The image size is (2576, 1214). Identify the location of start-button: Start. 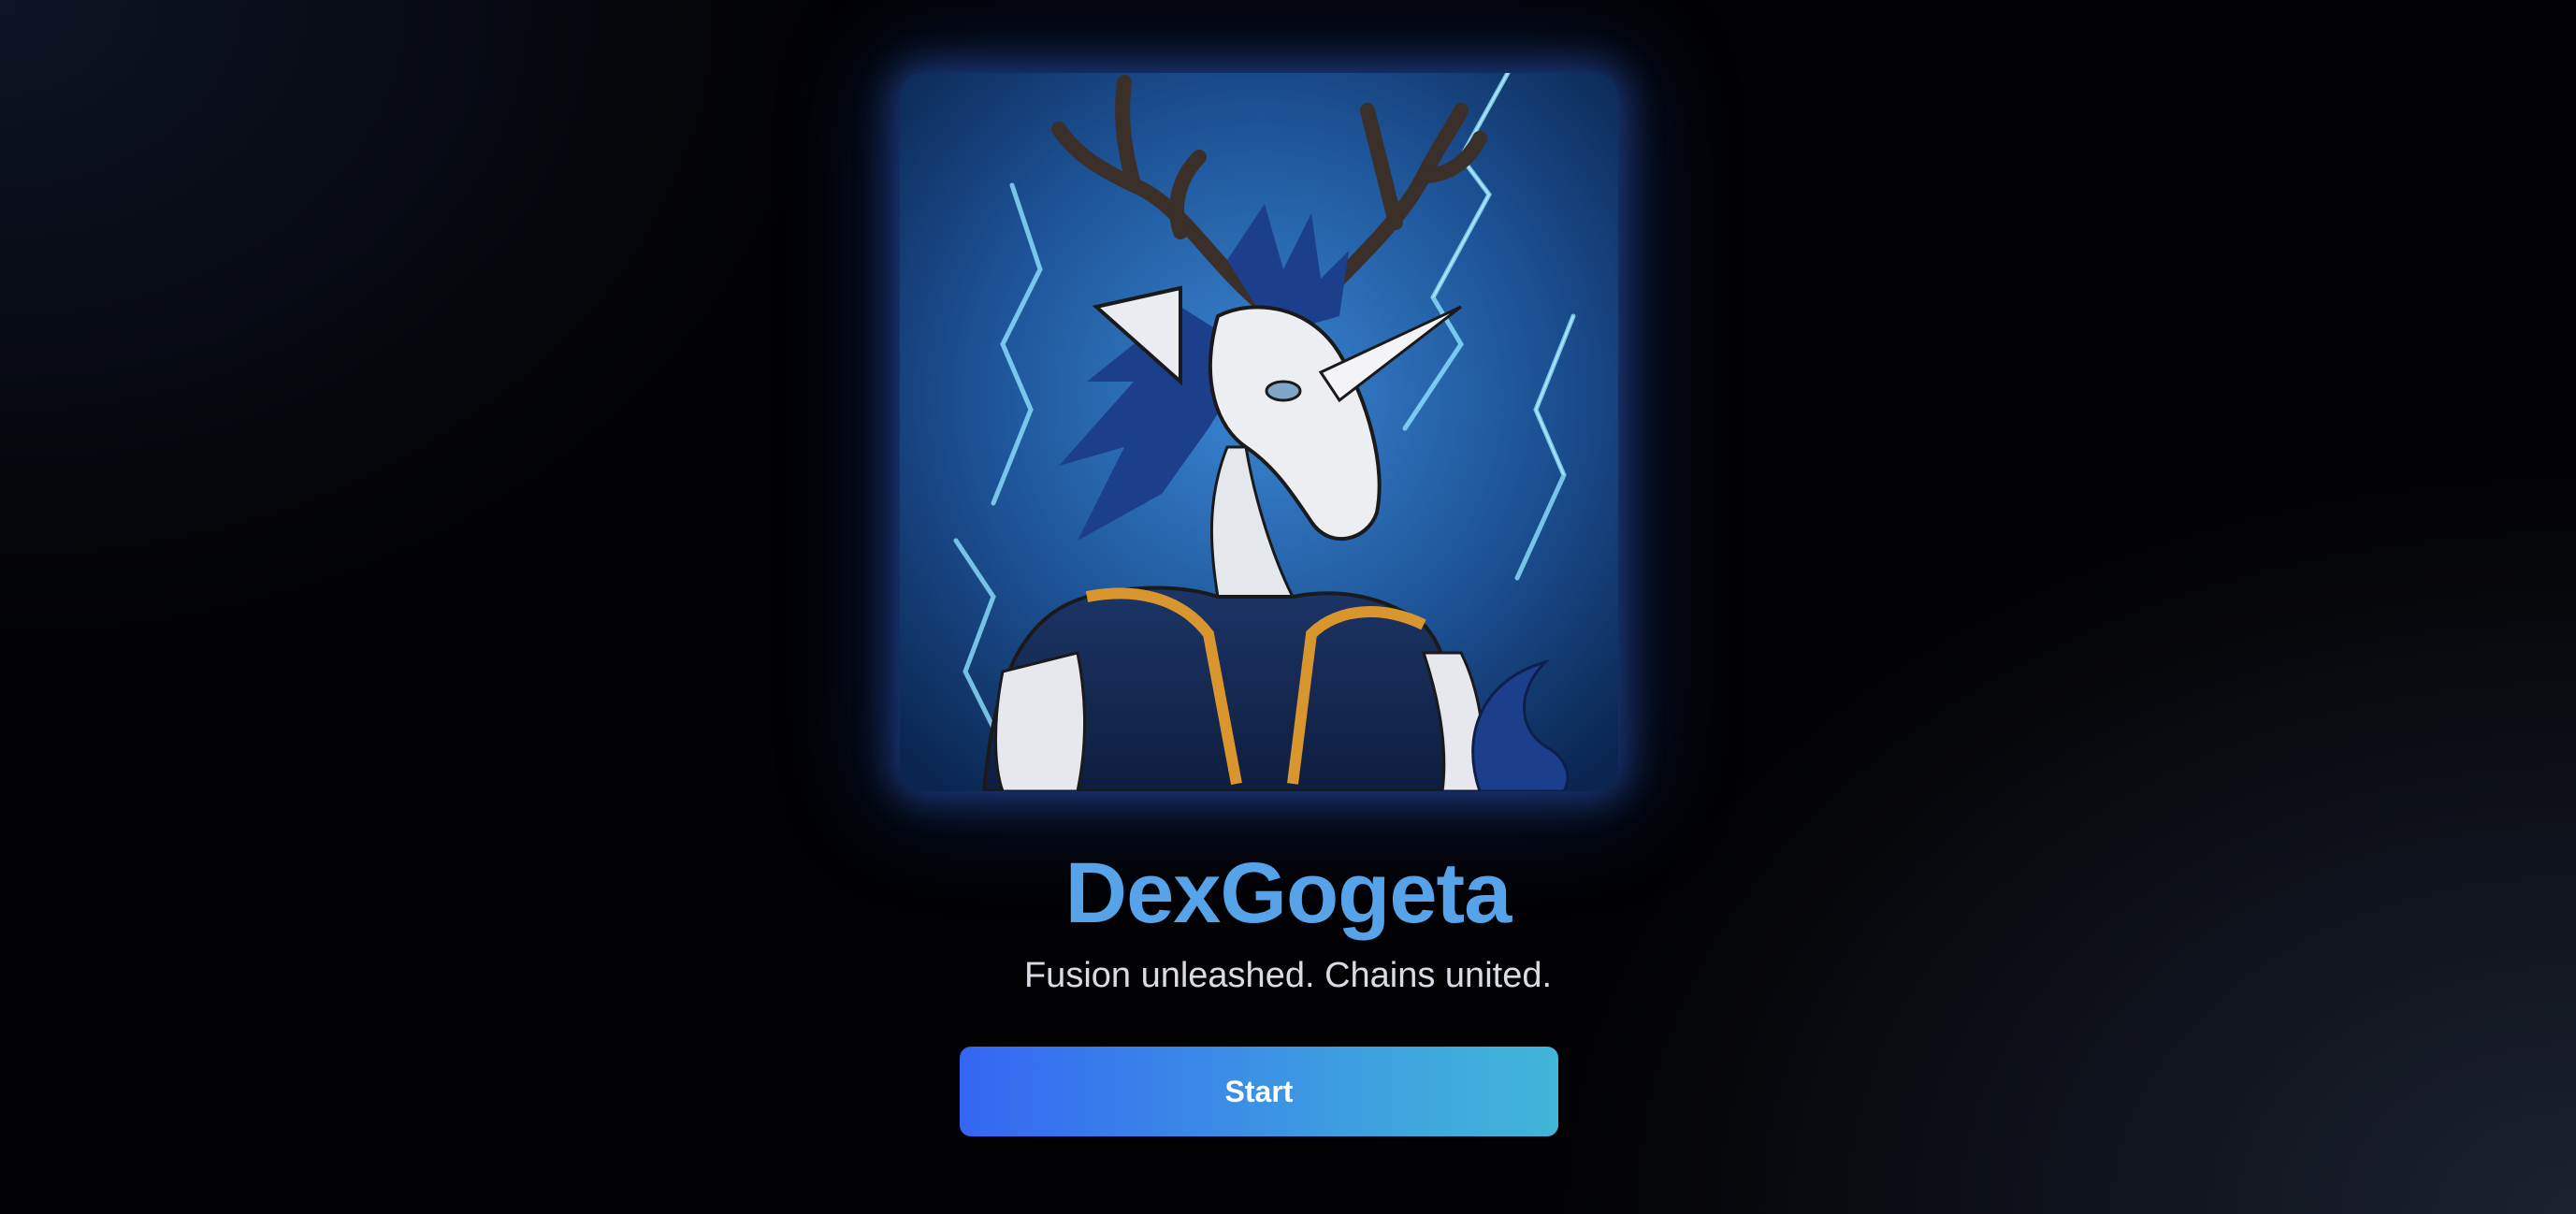
(1259, 1091).